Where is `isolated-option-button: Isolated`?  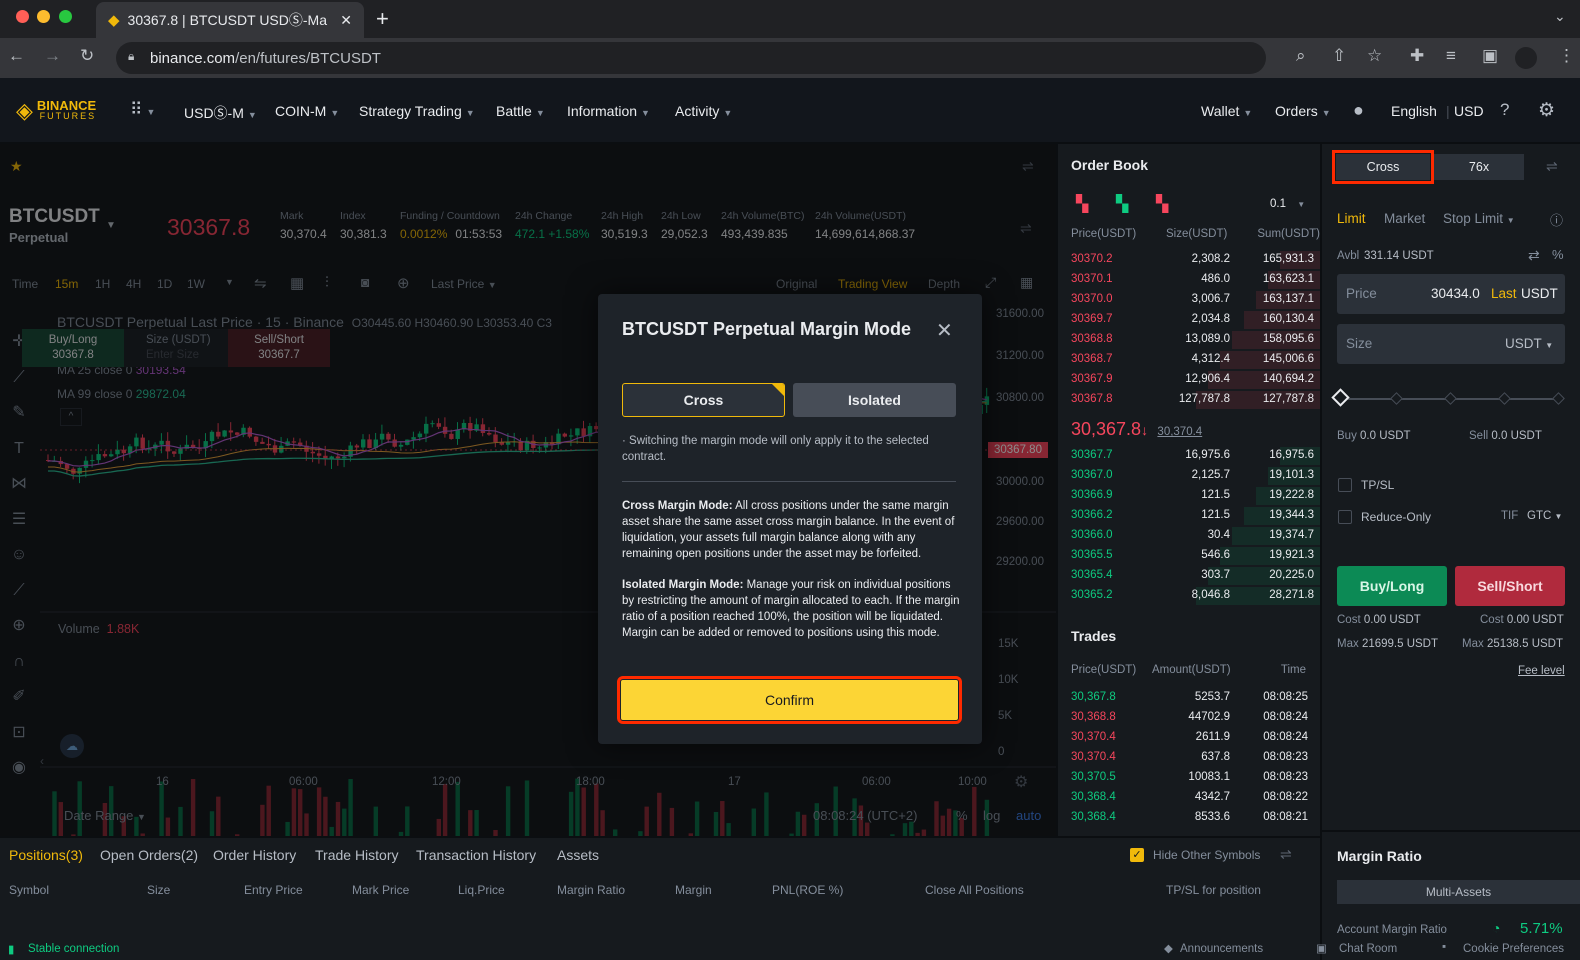 isolated-option-button: Isolated is located at coordinates (874, 400).